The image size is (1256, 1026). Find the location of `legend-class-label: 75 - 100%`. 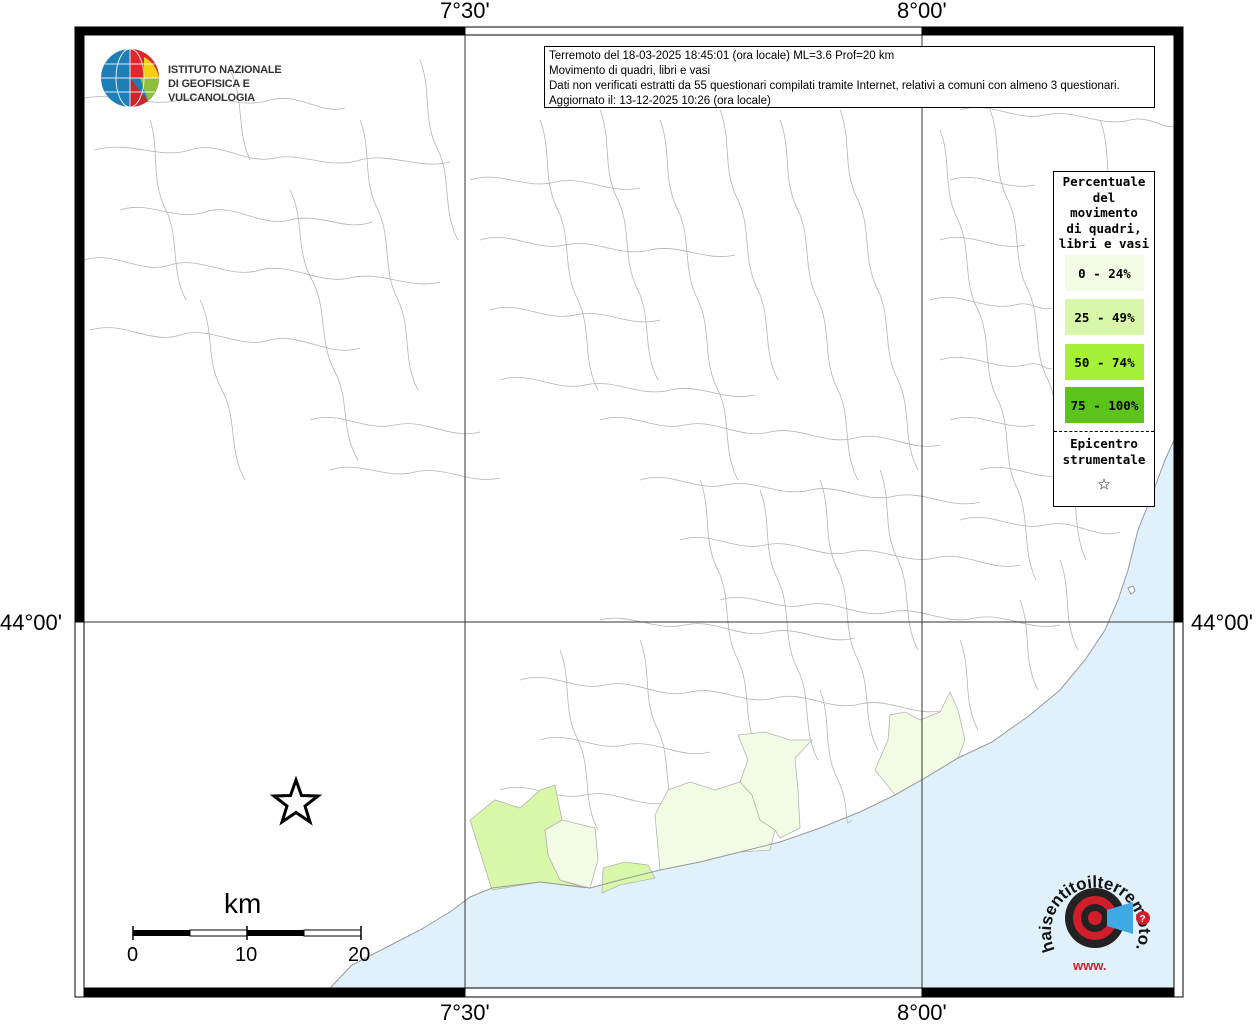

legend-class-label: 75 - 100% is located at coordinates (1104, 405).